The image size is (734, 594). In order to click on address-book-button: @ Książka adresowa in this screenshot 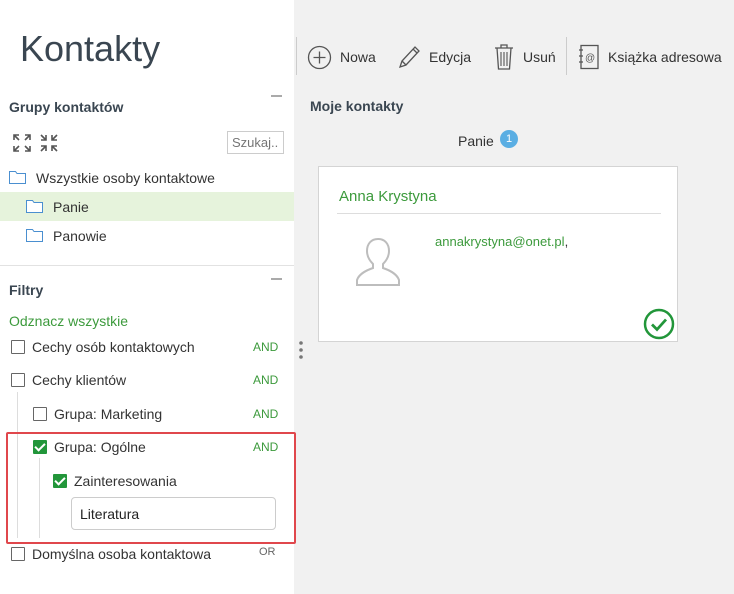, I will do `click(650, 57)`.